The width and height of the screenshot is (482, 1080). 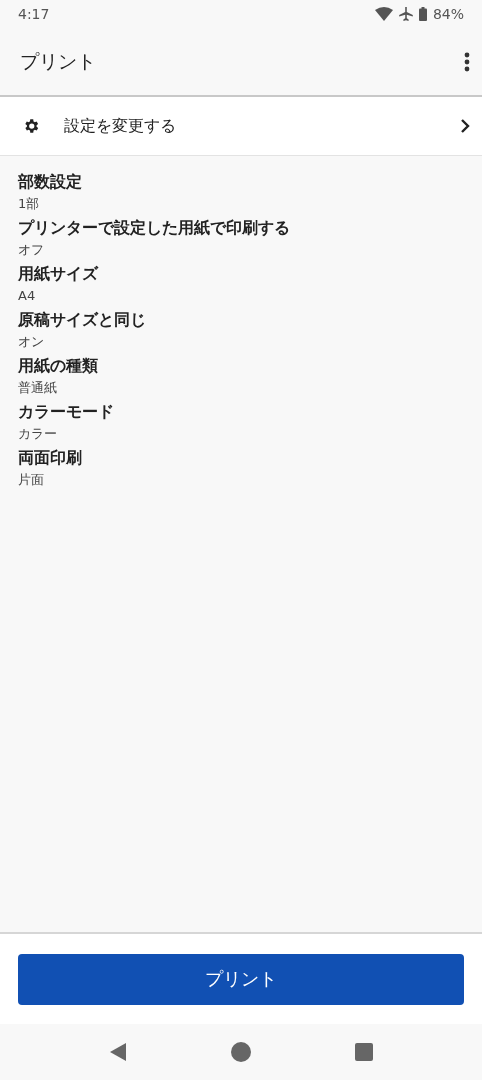 What do you see at coordinates (82, 320) in the screenshot?
I see `setting-label: 原稿サイズと同じ` at bounding box center [82, 320].